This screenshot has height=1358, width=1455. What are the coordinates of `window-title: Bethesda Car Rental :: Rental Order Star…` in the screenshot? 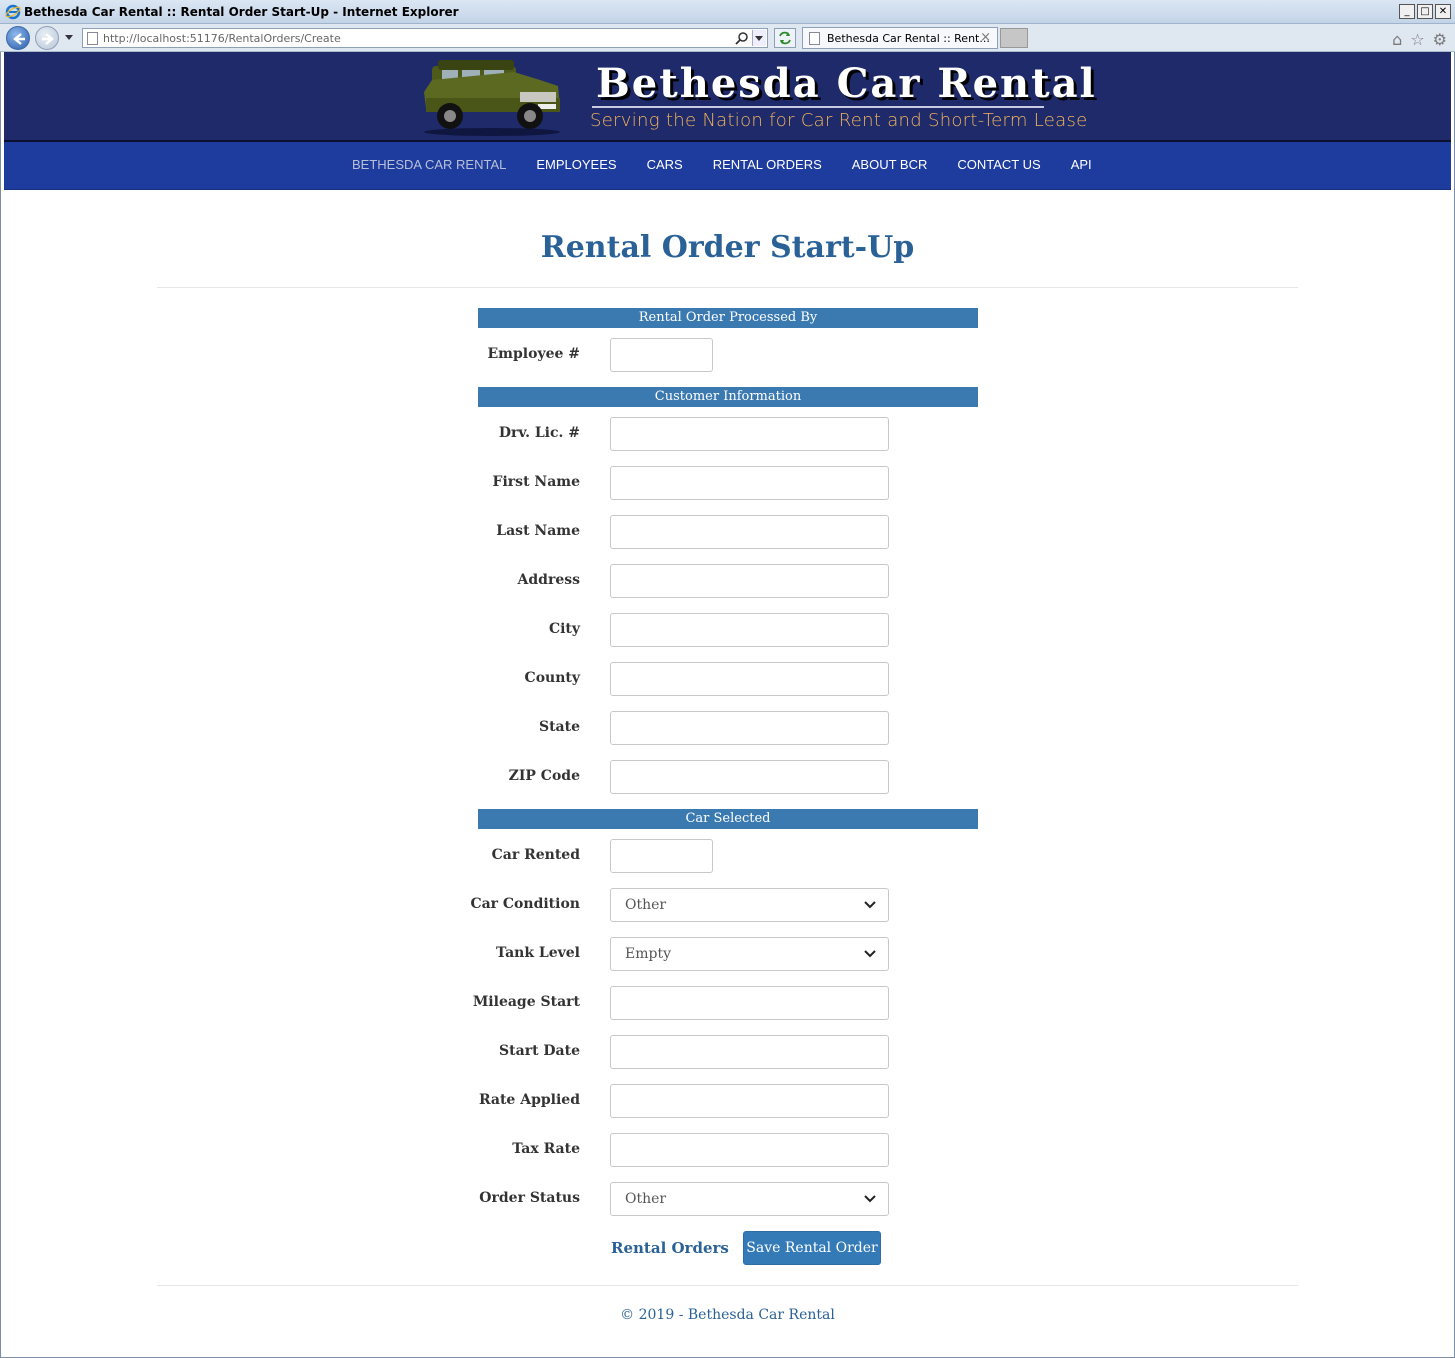 It's located at (241, 12).